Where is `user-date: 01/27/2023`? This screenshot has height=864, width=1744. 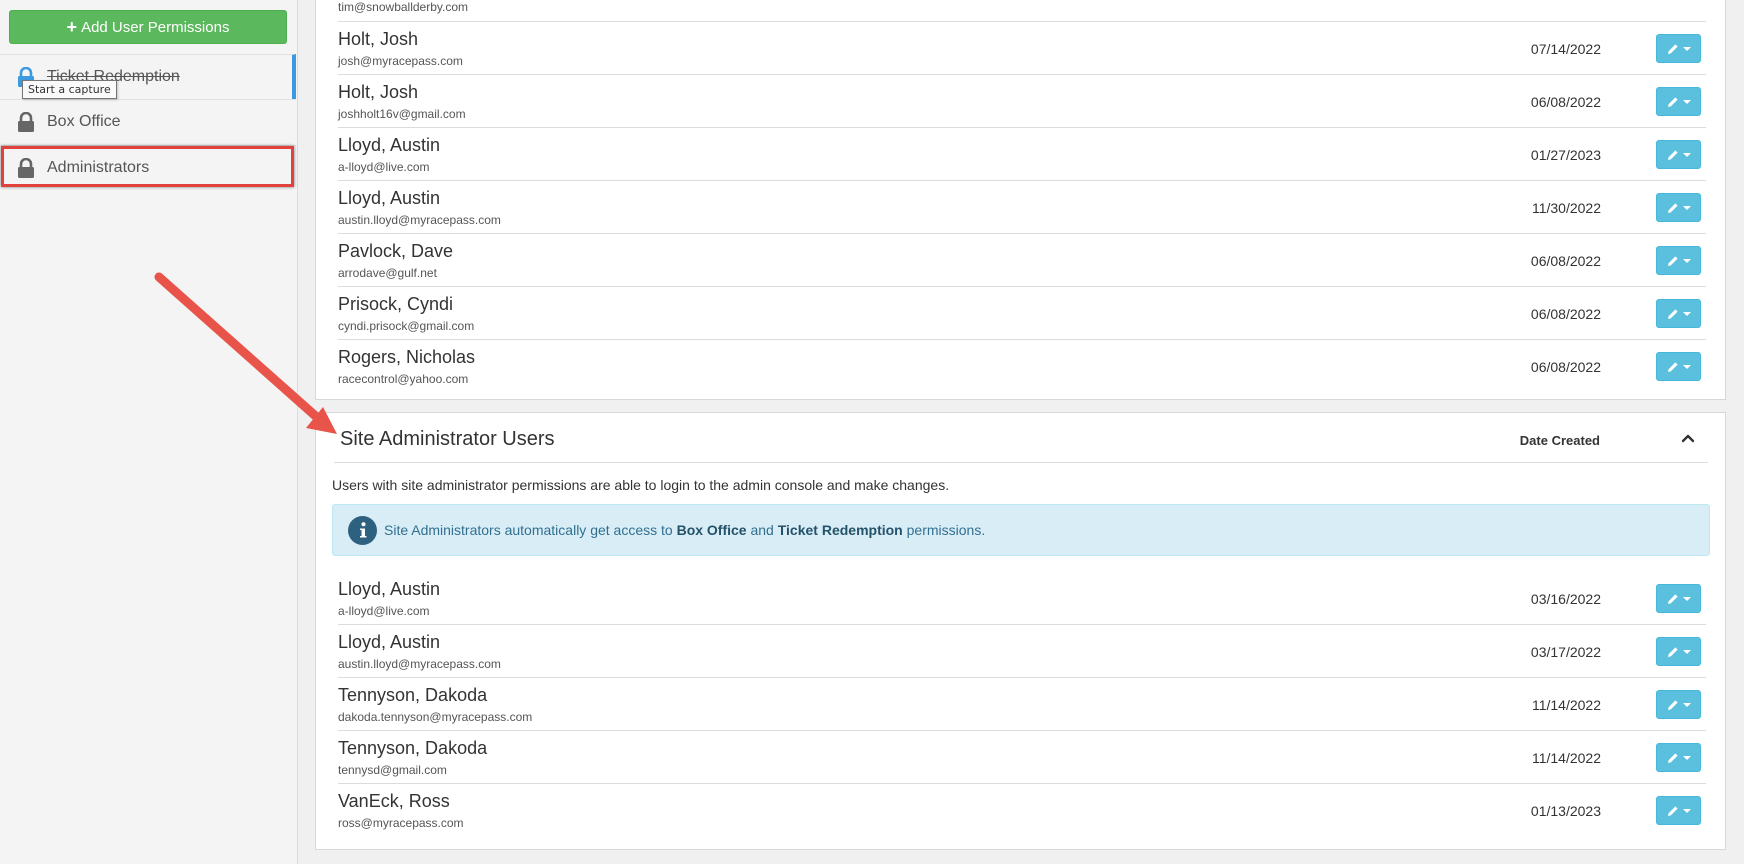 user-date: 01/27/2023 is located at coordinates (1565, 155).